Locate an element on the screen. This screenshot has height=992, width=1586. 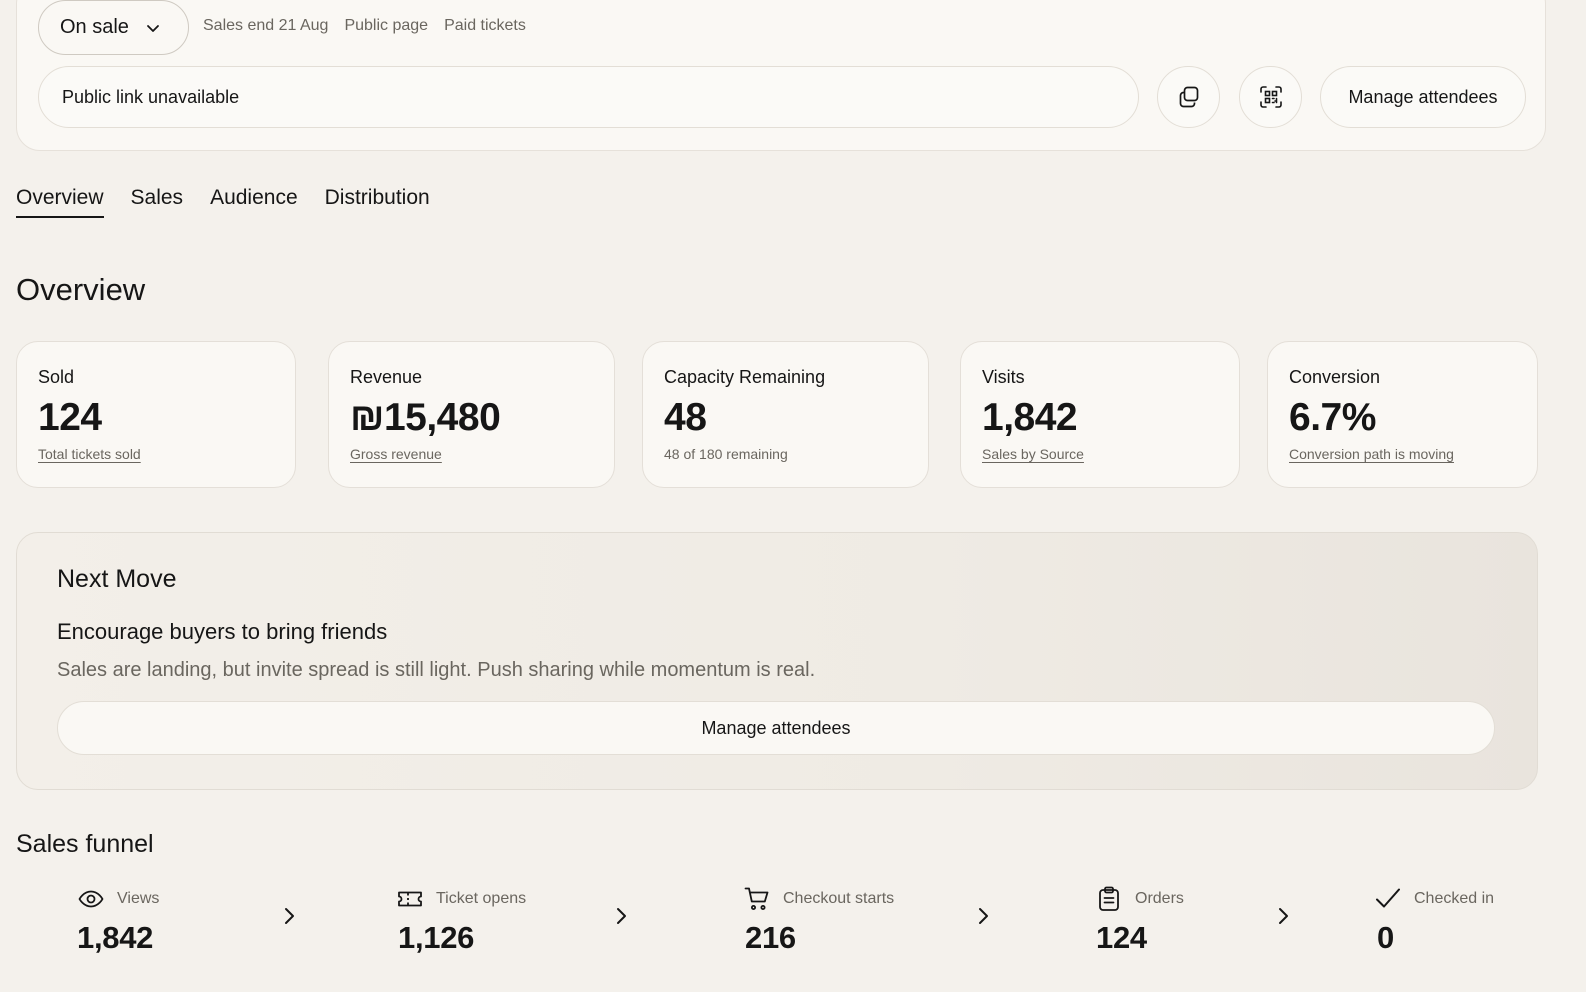
tab-overview: Overview is located at coordinates (60, 202).